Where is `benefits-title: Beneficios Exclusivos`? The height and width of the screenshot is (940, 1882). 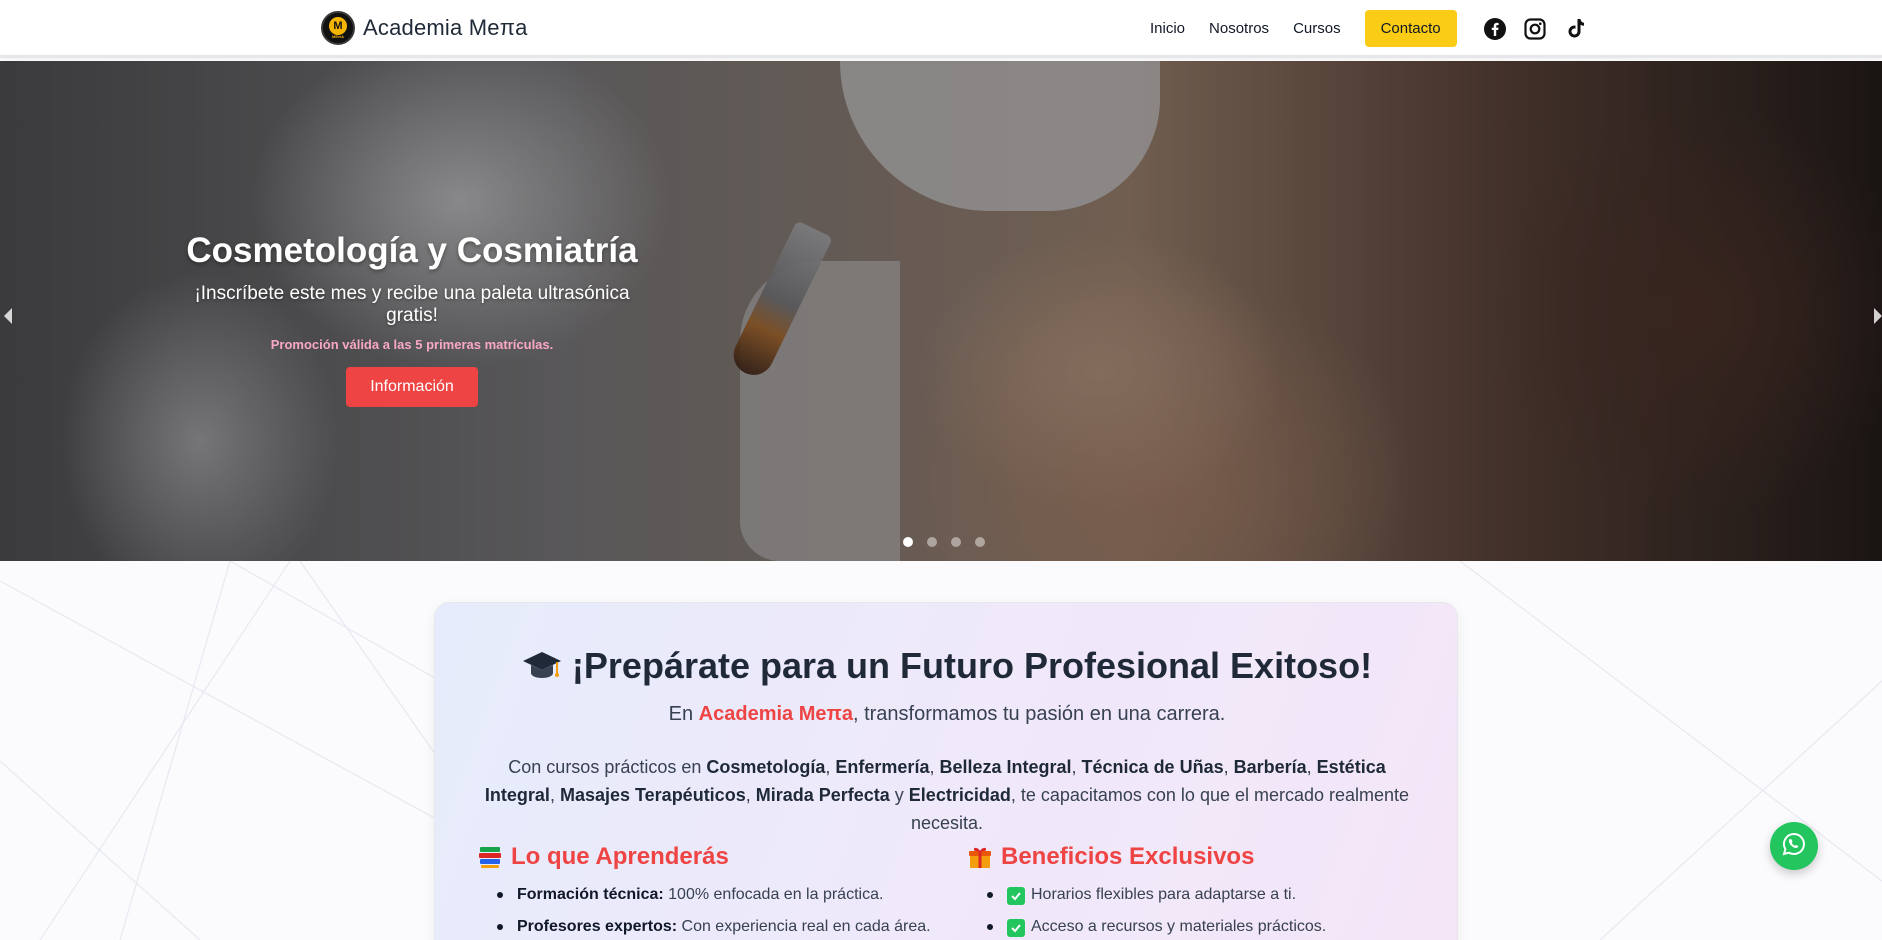 benefits-title: Beneficios Exclusivos is located at coordinates (1197, 857).